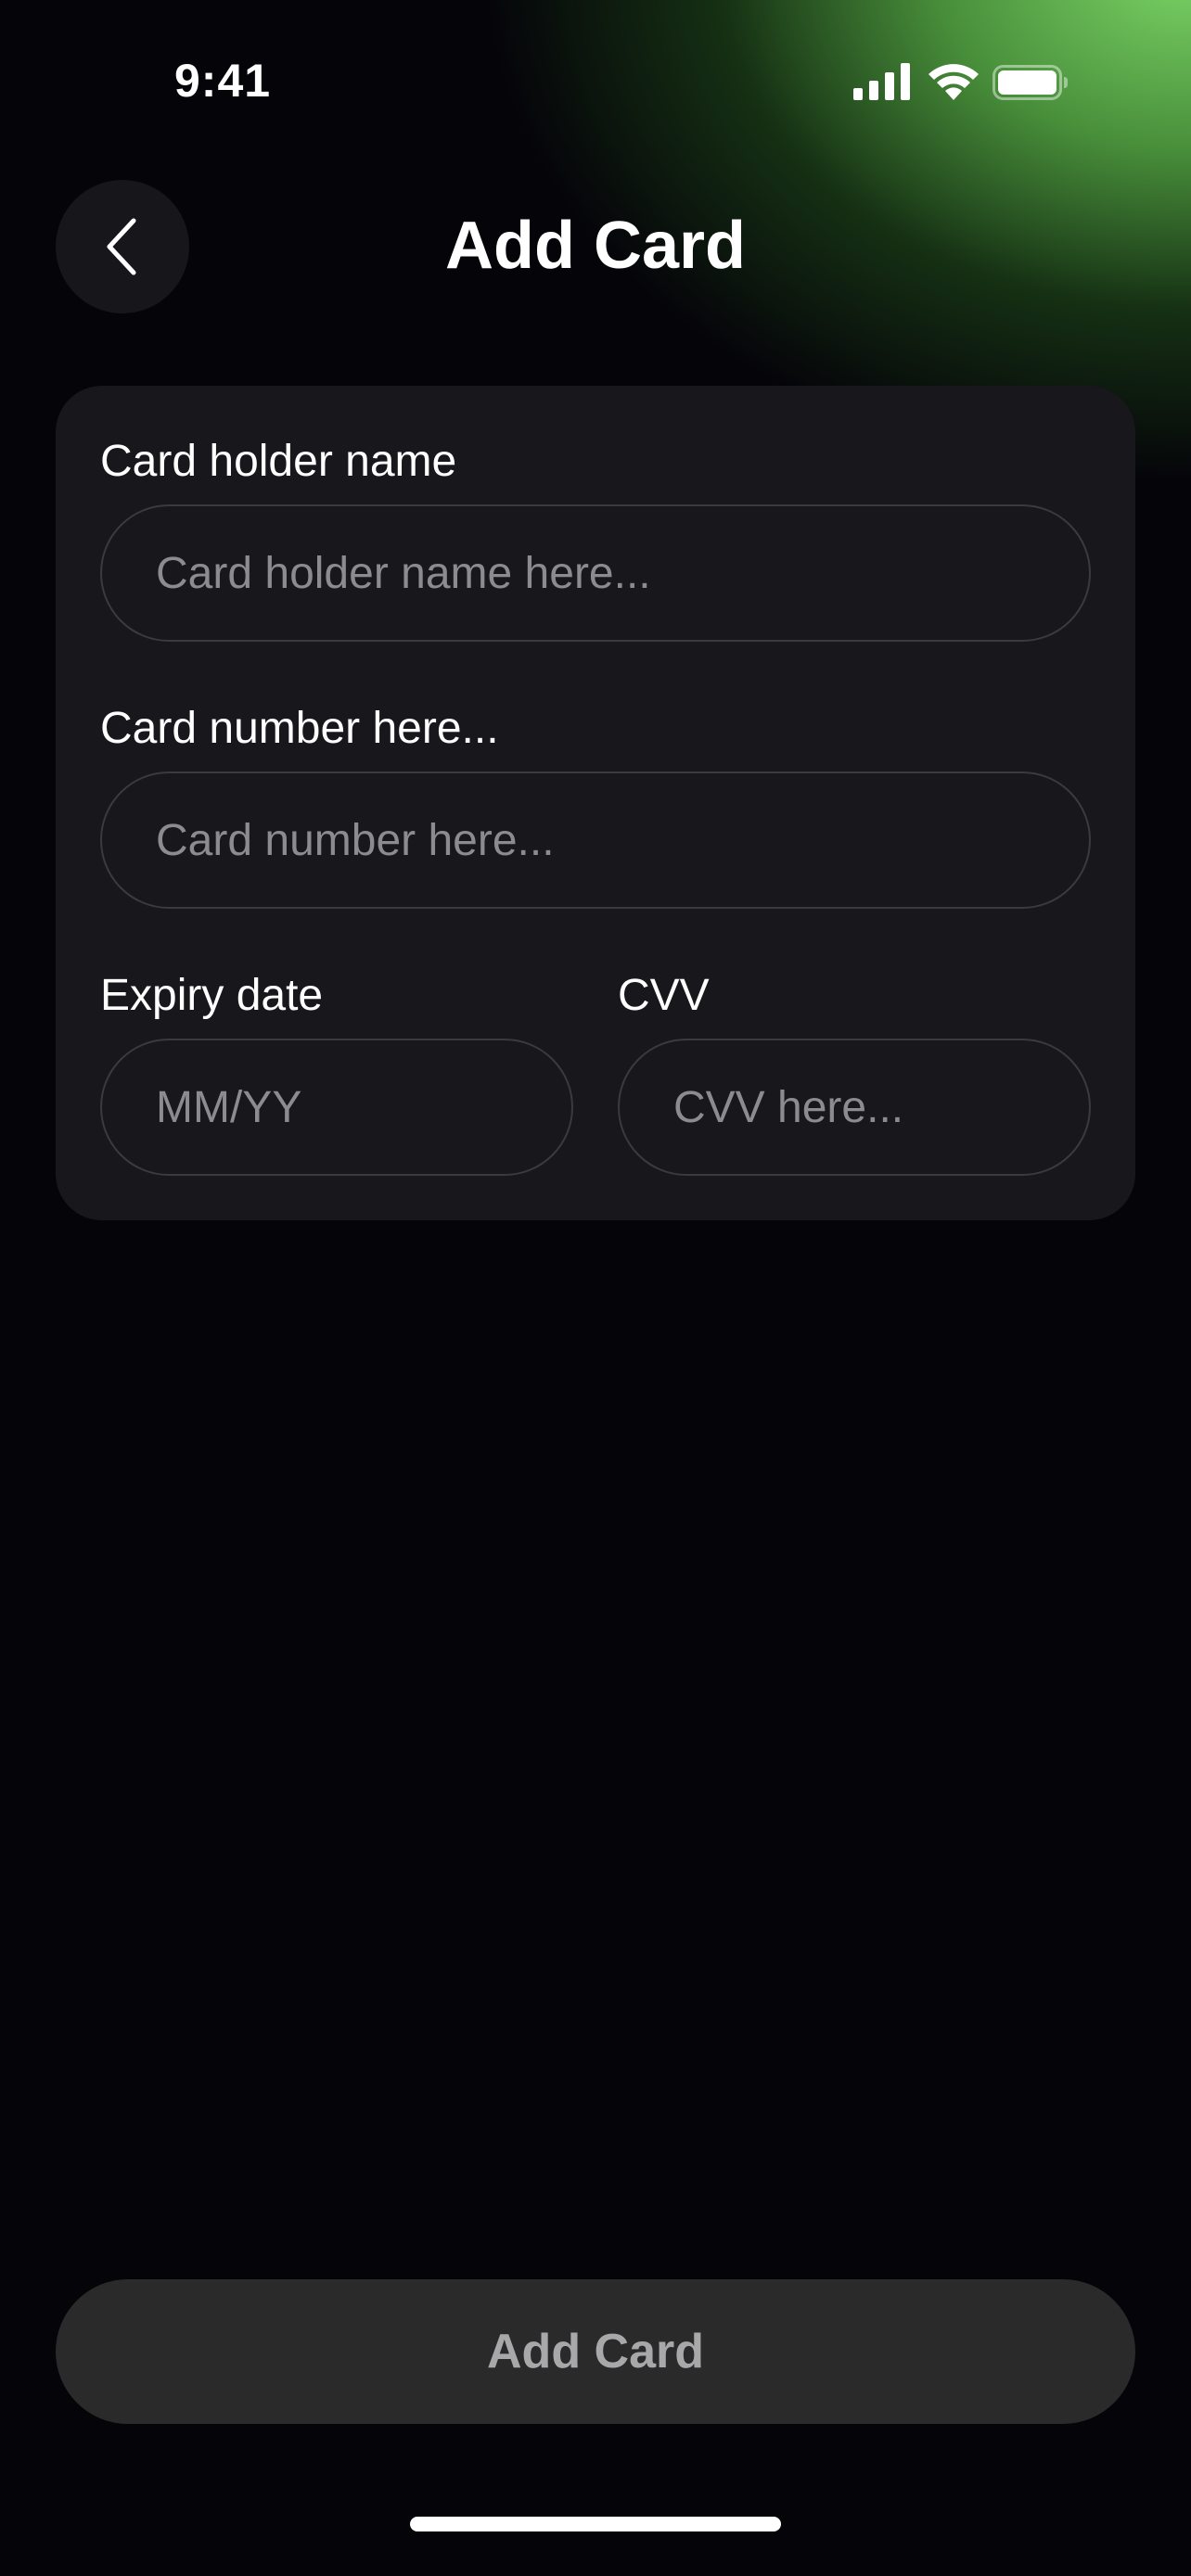 The image size is (1191, 2576). Describe the element at coordinates (881, 81) in the screenshot. I see `signal-icon` at that location.